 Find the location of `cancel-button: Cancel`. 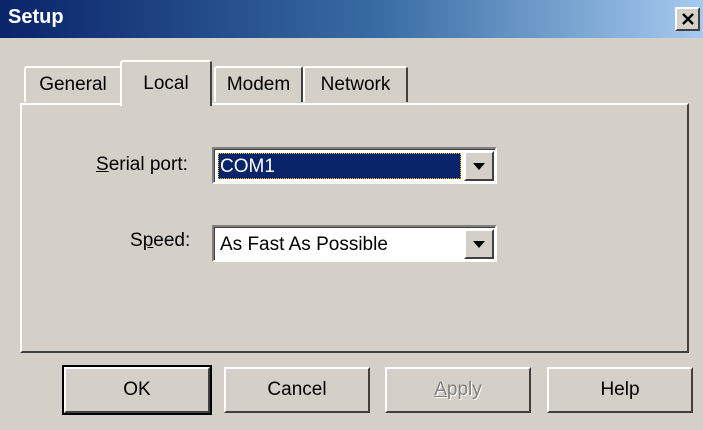

cancel-button: Cancel is located at coordinates (297, 390).